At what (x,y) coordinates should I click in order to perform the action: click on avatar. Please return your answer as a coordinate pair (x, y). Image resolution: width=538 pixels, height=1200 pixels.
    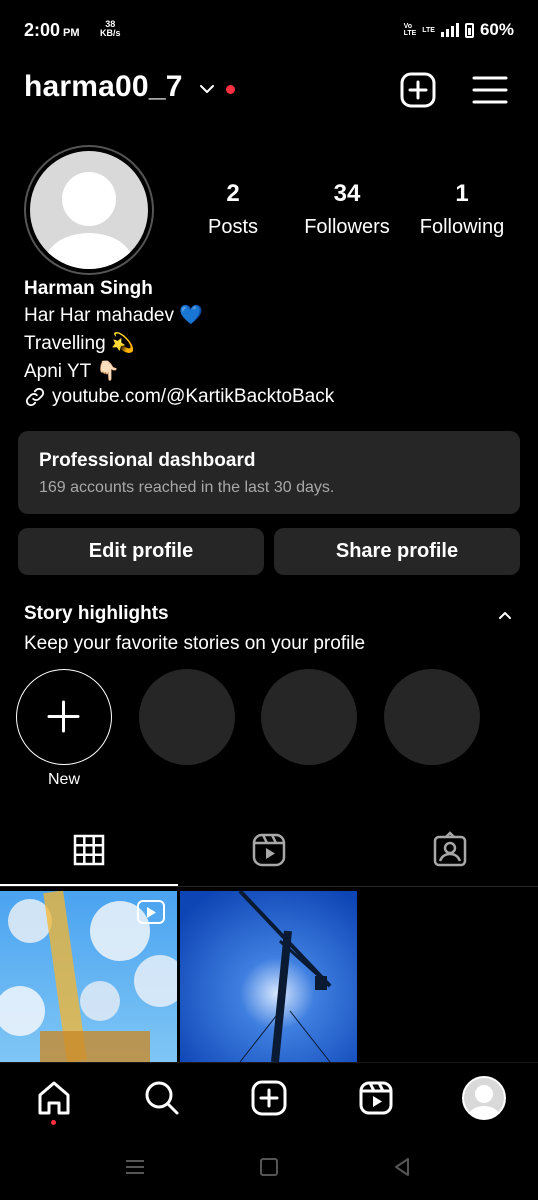
    Looking at the image, I should click on (89, 210).